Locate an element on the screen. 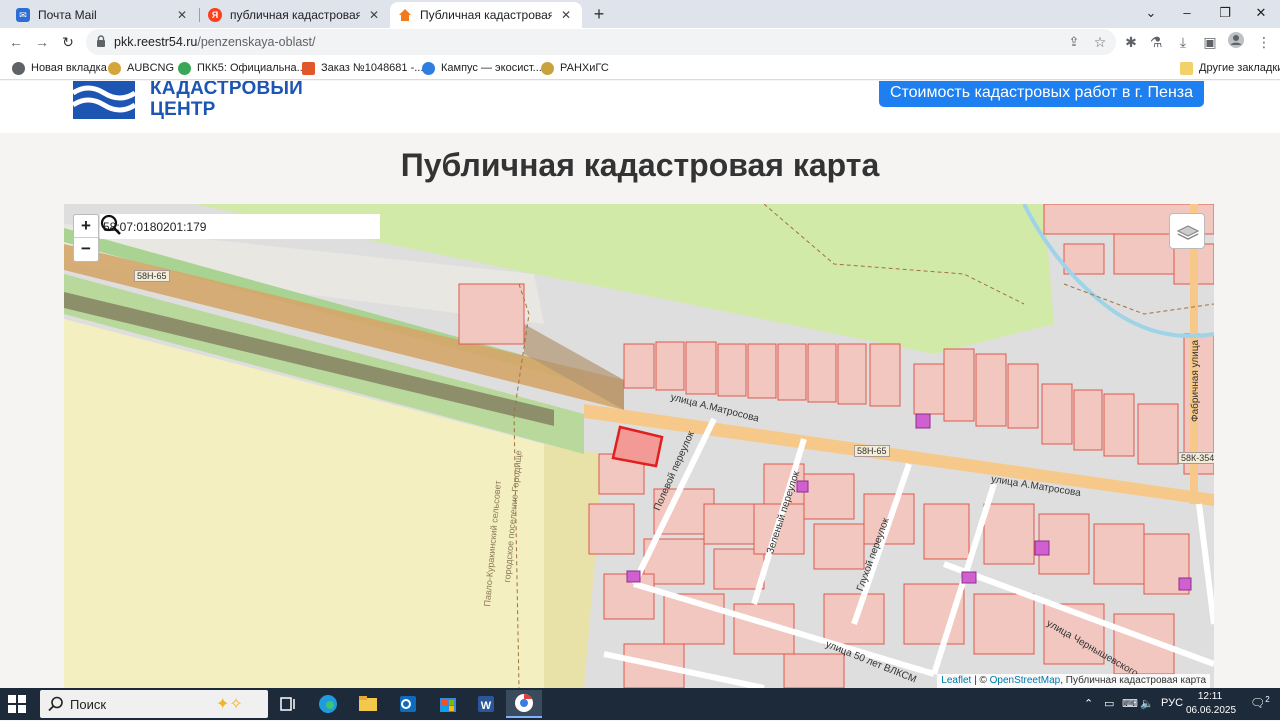 The image size is (1280, 721). store-icon is located at coordinates (448, 704).